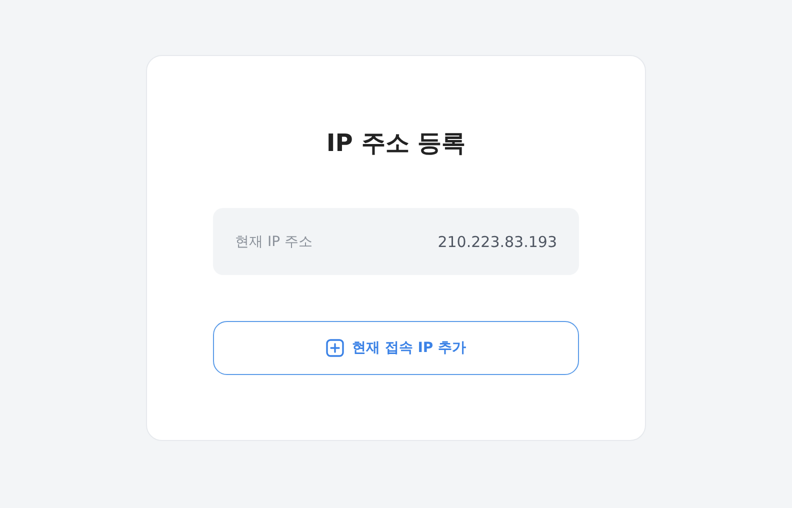 The height and width of the screenshot is (508, 792). What do you see at coordinates (335, 348) in the screenshot?
I see `plus-icon` at bounding box center [335, 348].